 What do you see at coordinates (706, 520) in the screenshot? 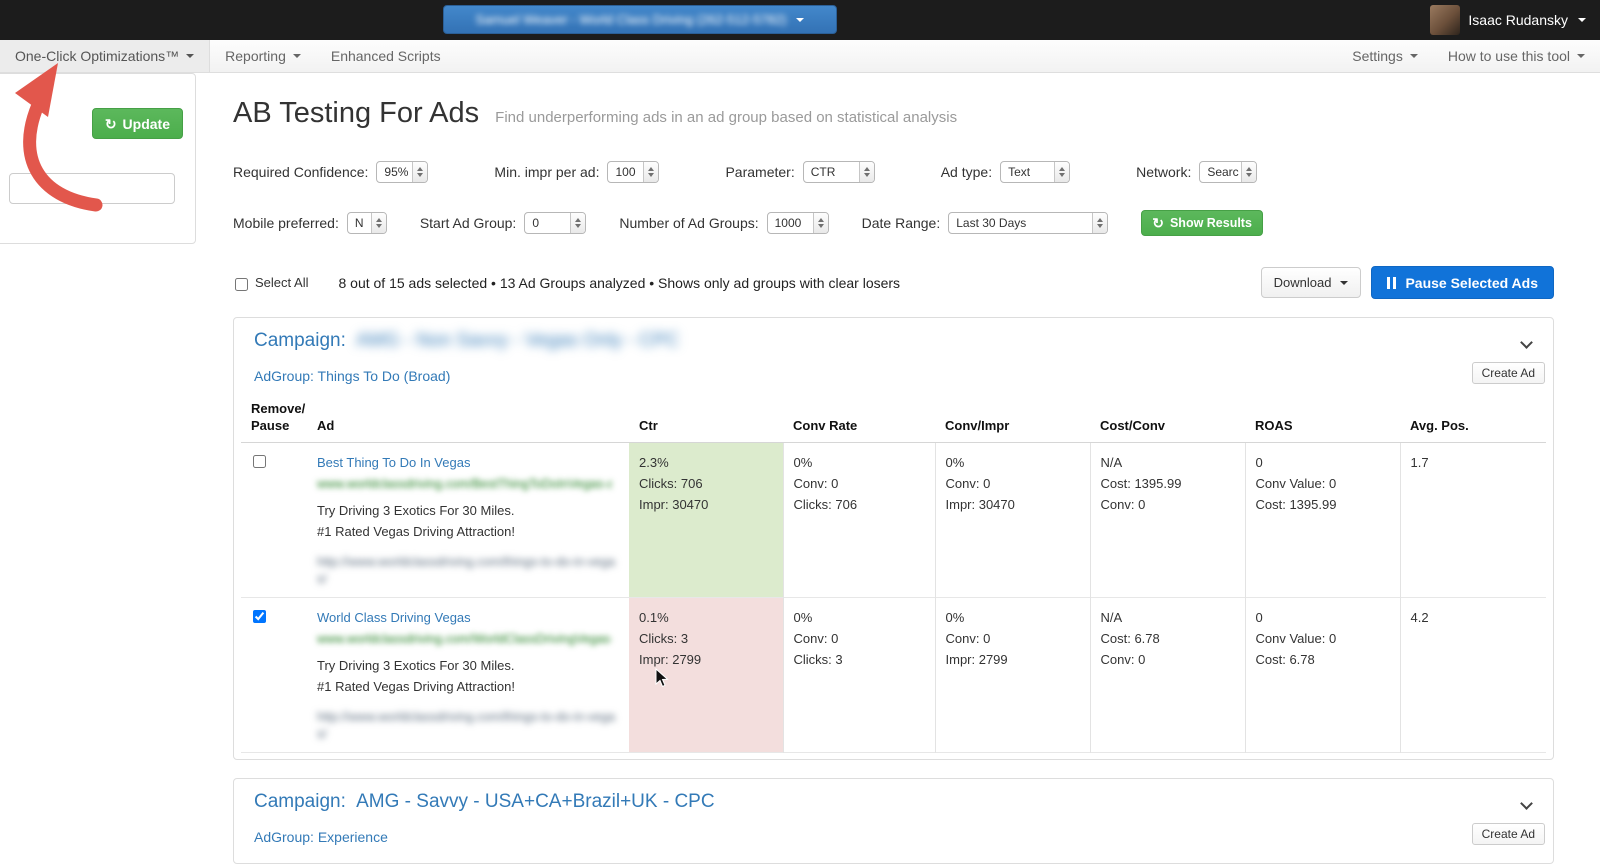
I see `ctr-cell: 2.3% Clicks: 706 Impr: 30470` at bounding box center [706, 520].